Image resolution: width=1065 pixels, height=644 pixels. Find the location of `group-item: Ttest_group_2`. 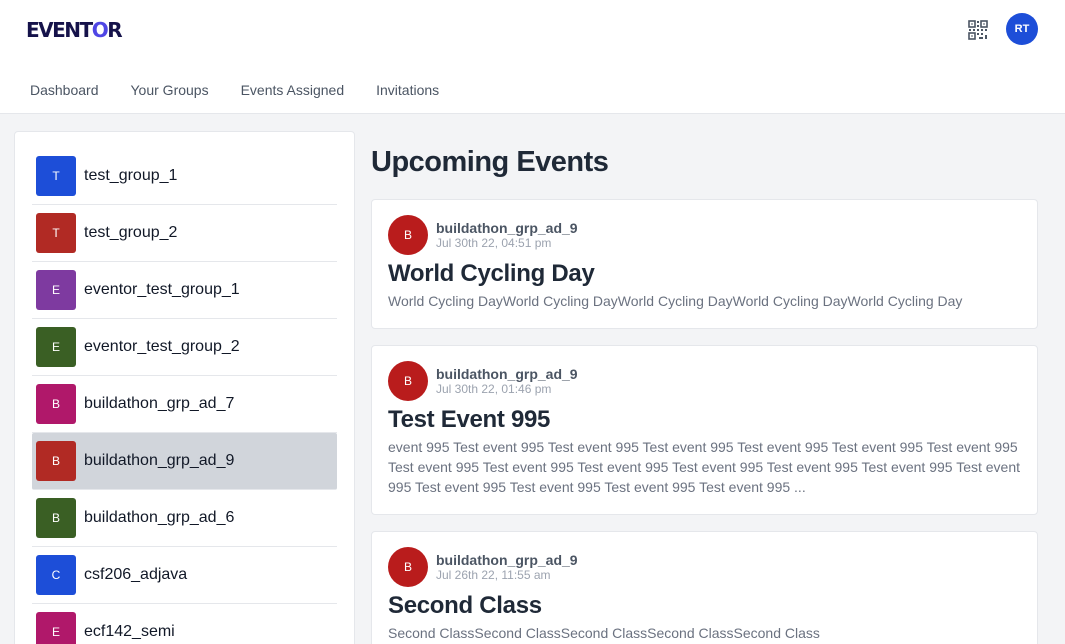

group-item: Ttest_group_2 is located at coordinates (184, 233).